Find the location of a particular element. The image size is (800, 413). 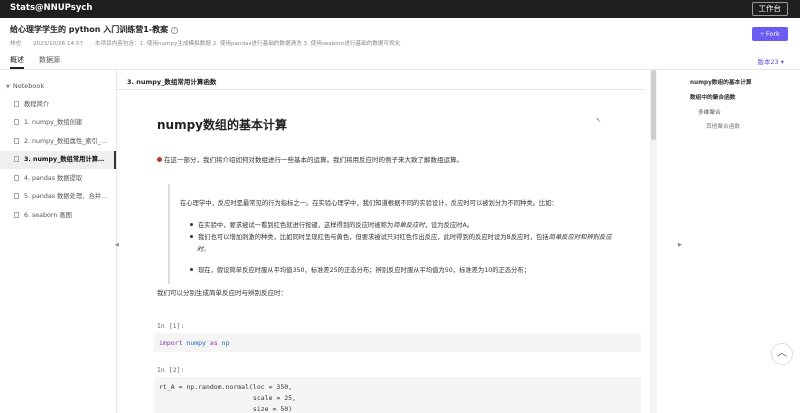

notebook-item: 1. numpy_数组创建 is located at coordinates (58, 123).